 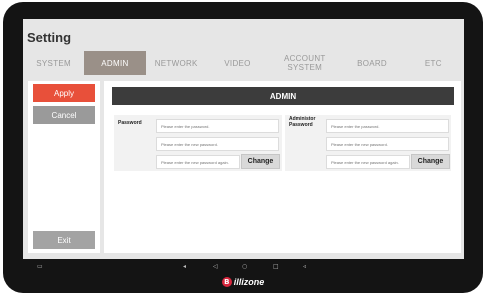 I want to click on home-icon: ○, so click(x=244, y=266).